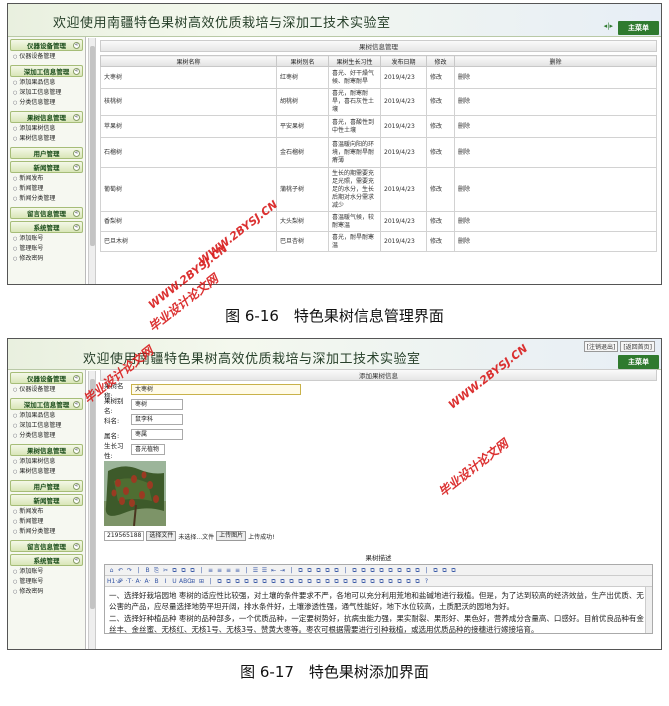 The height and width of the screenshot is (706, 669). I want to click on editor-scrollbar, so click(648, 610).